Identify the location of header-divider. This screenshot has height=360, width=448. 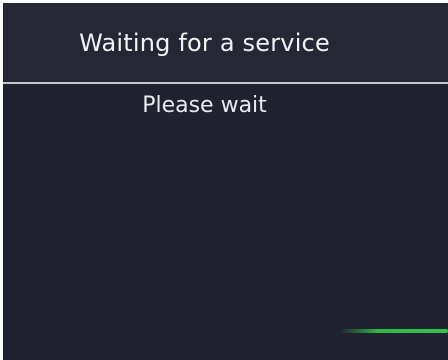
(225, 83).